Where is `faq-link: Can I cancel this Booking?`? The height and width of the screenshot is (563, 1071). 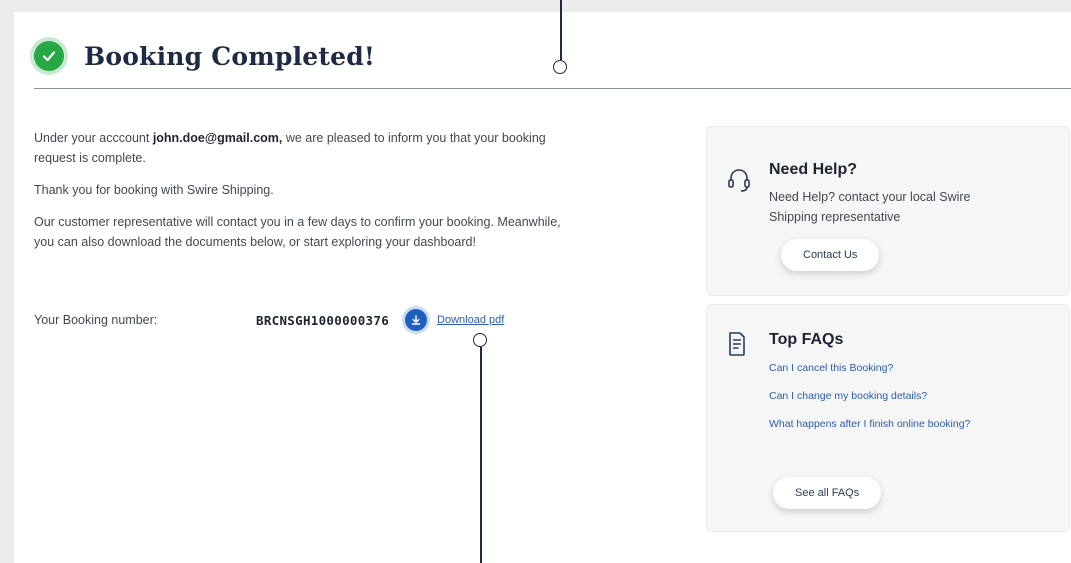
faq-link: Can I cancel this Booking? is located at coordinates (874, 368).